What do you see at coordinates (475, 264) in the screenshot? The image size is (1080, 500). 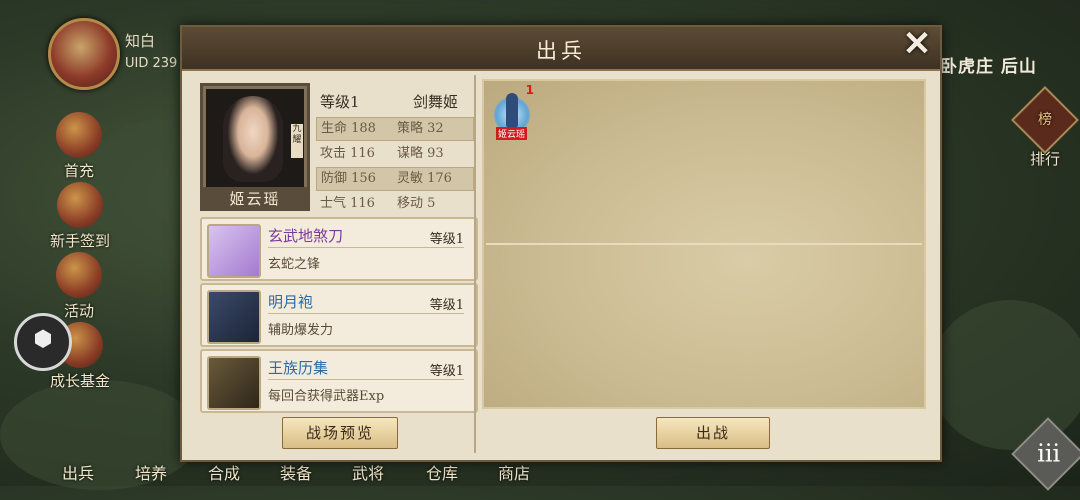 I see `pane-divider` at bounding box center [475, 264].